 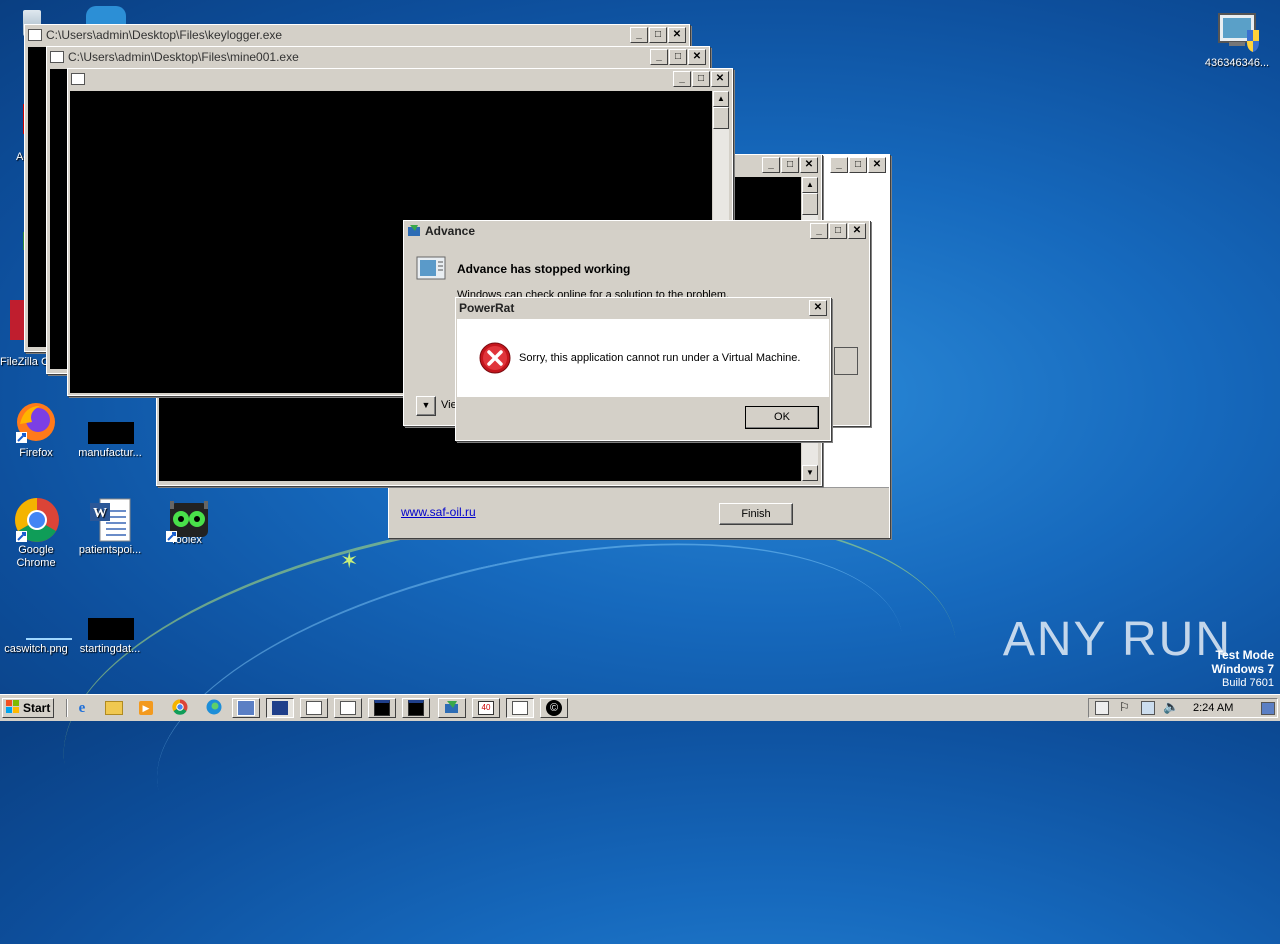 What do you see at coordinates (782, 417) in the screenshot?
I see `ok-button: OK` at bounding box center [782, 417].